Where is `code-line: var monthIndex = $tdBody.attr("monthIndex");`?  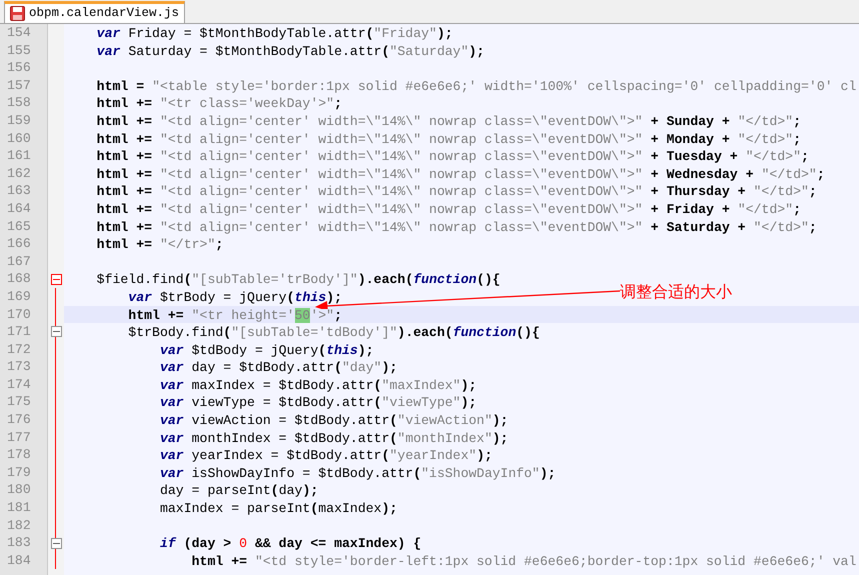
code-line: var monthIndex = $tdBody.attr("monthIndex"); is located at coordinates (333, 438).